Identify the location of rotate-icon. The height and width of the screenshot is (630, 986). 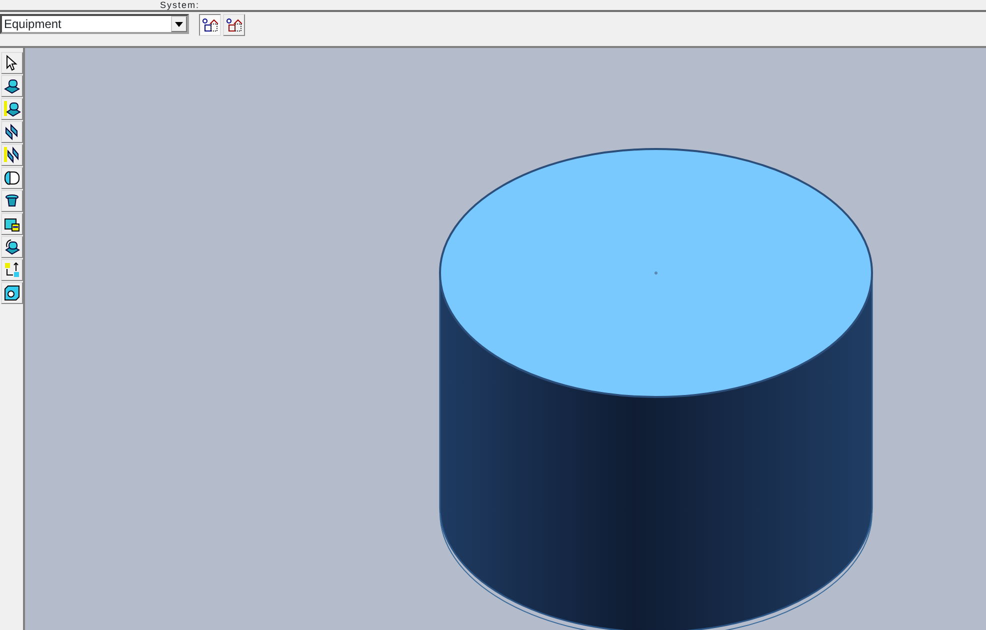
(12, 247).